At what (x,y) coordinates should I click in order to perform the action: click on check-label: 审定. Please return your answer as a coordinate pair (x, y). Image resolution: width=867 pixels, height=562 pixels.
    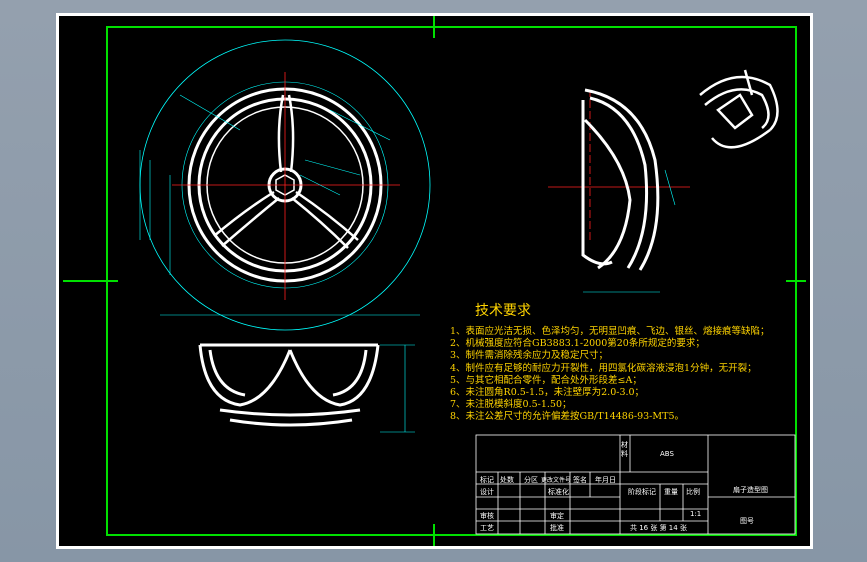
    Looking at the image, I should click on (557, 516).